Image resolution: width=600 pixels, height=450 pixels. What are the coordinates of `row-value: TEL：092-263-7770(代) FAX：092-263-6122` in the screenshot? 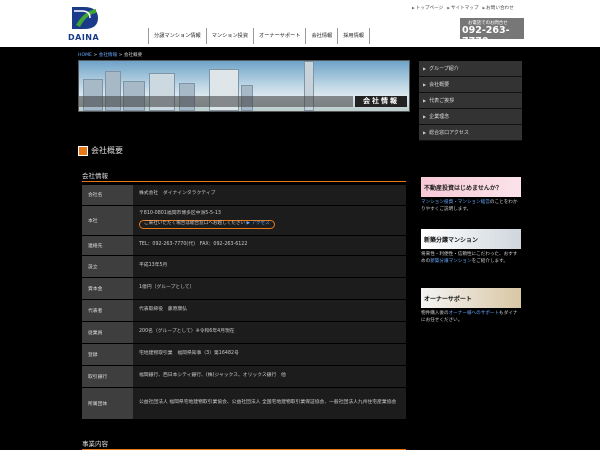 It's located at (269, 245).